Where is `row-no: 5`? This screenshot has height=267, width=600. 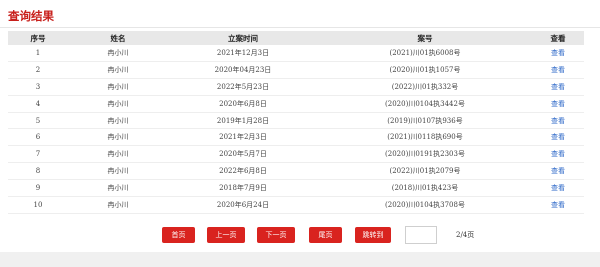
row-no: 5 is located at coordinates (38, 121).